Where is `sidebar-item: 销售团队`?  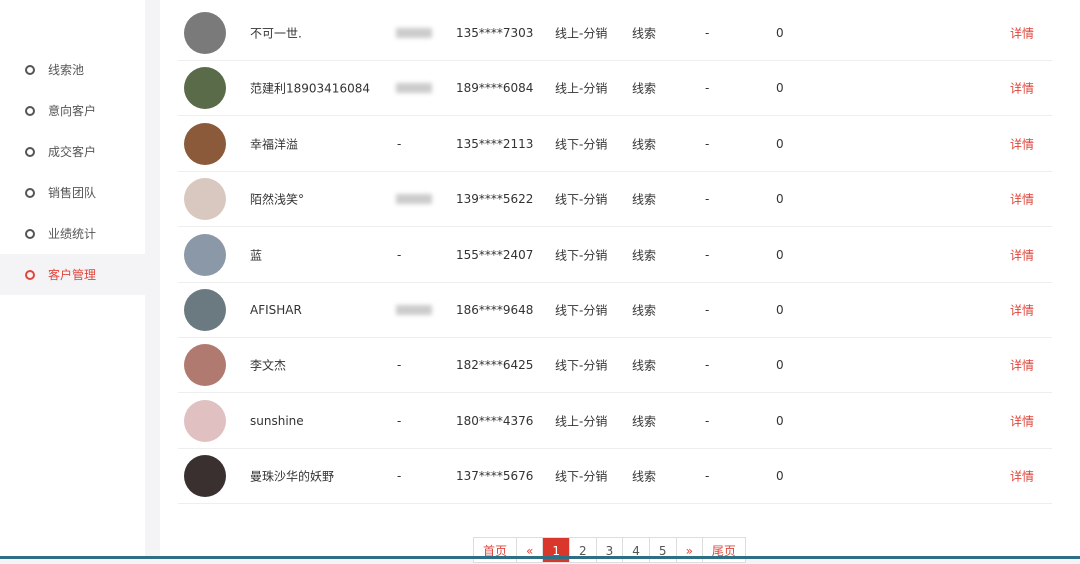 sidebar-item: 销售团队 is located at coordinates (72, 192).